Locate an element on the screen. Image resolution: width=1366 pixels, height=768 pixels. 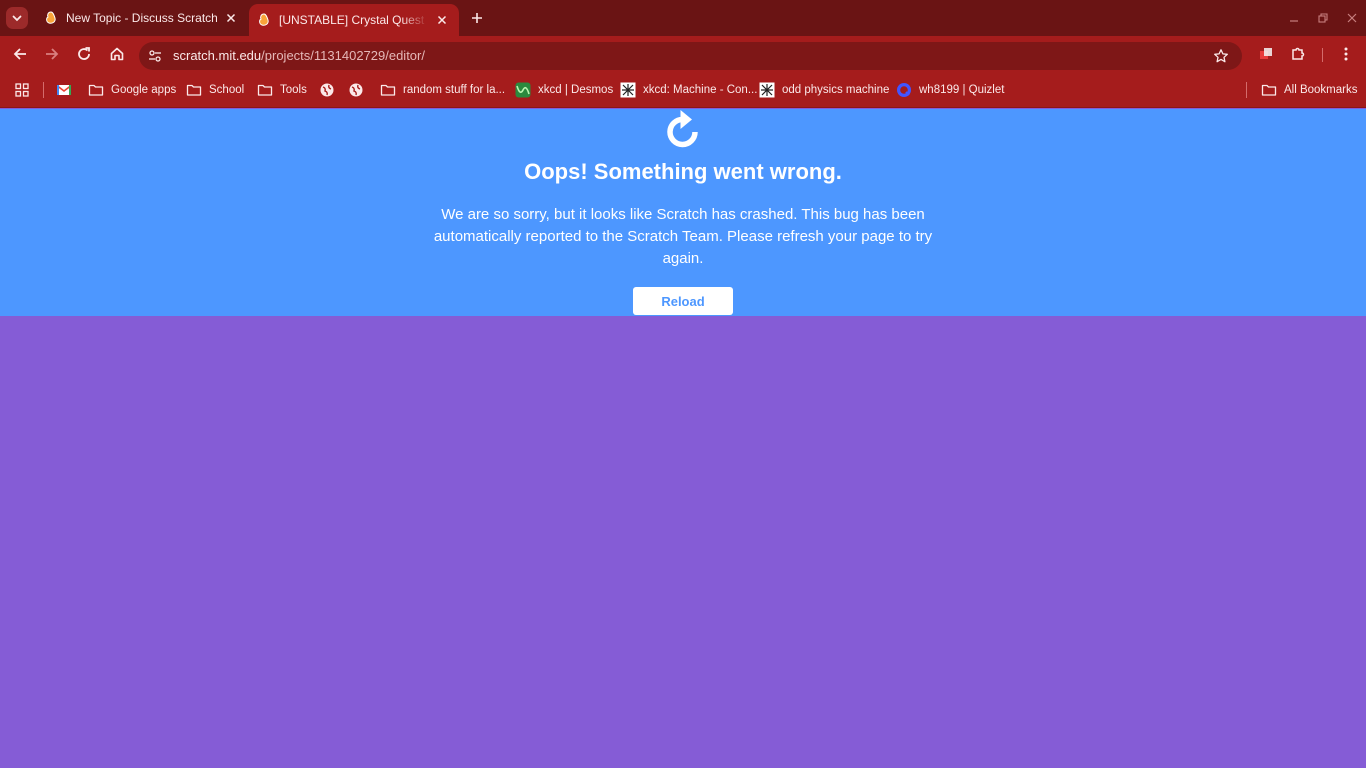
restore-icon is located at coordinates (1323, 18).